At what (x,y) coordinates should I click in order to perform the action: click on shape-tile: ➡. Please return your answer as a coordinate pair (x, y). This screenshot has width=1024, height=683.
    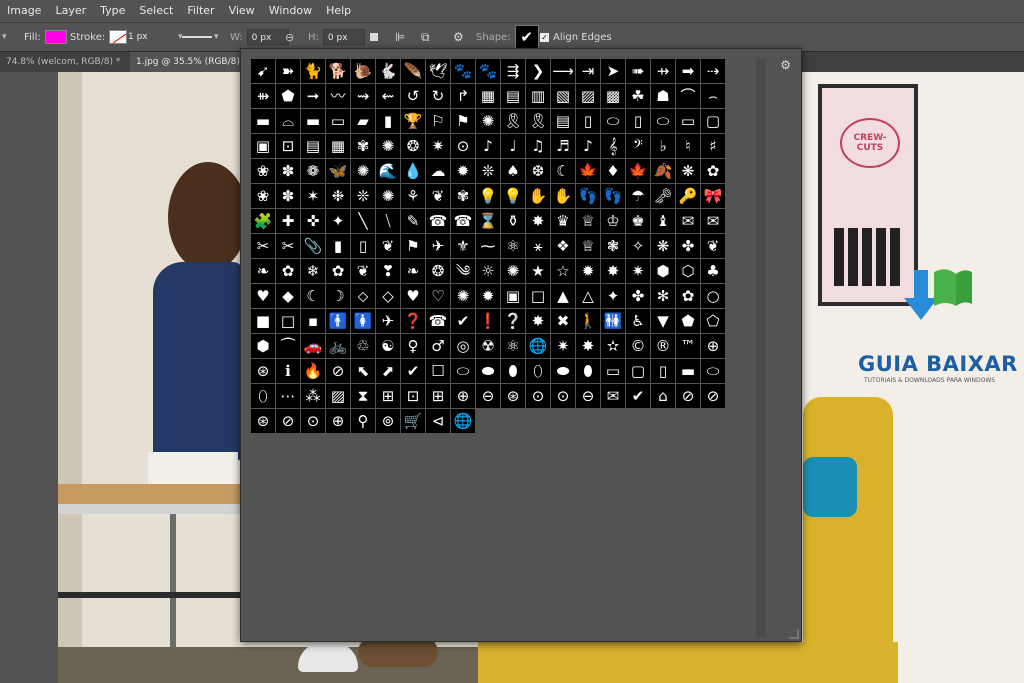
    Looking at the image, I should click on (688, 71).